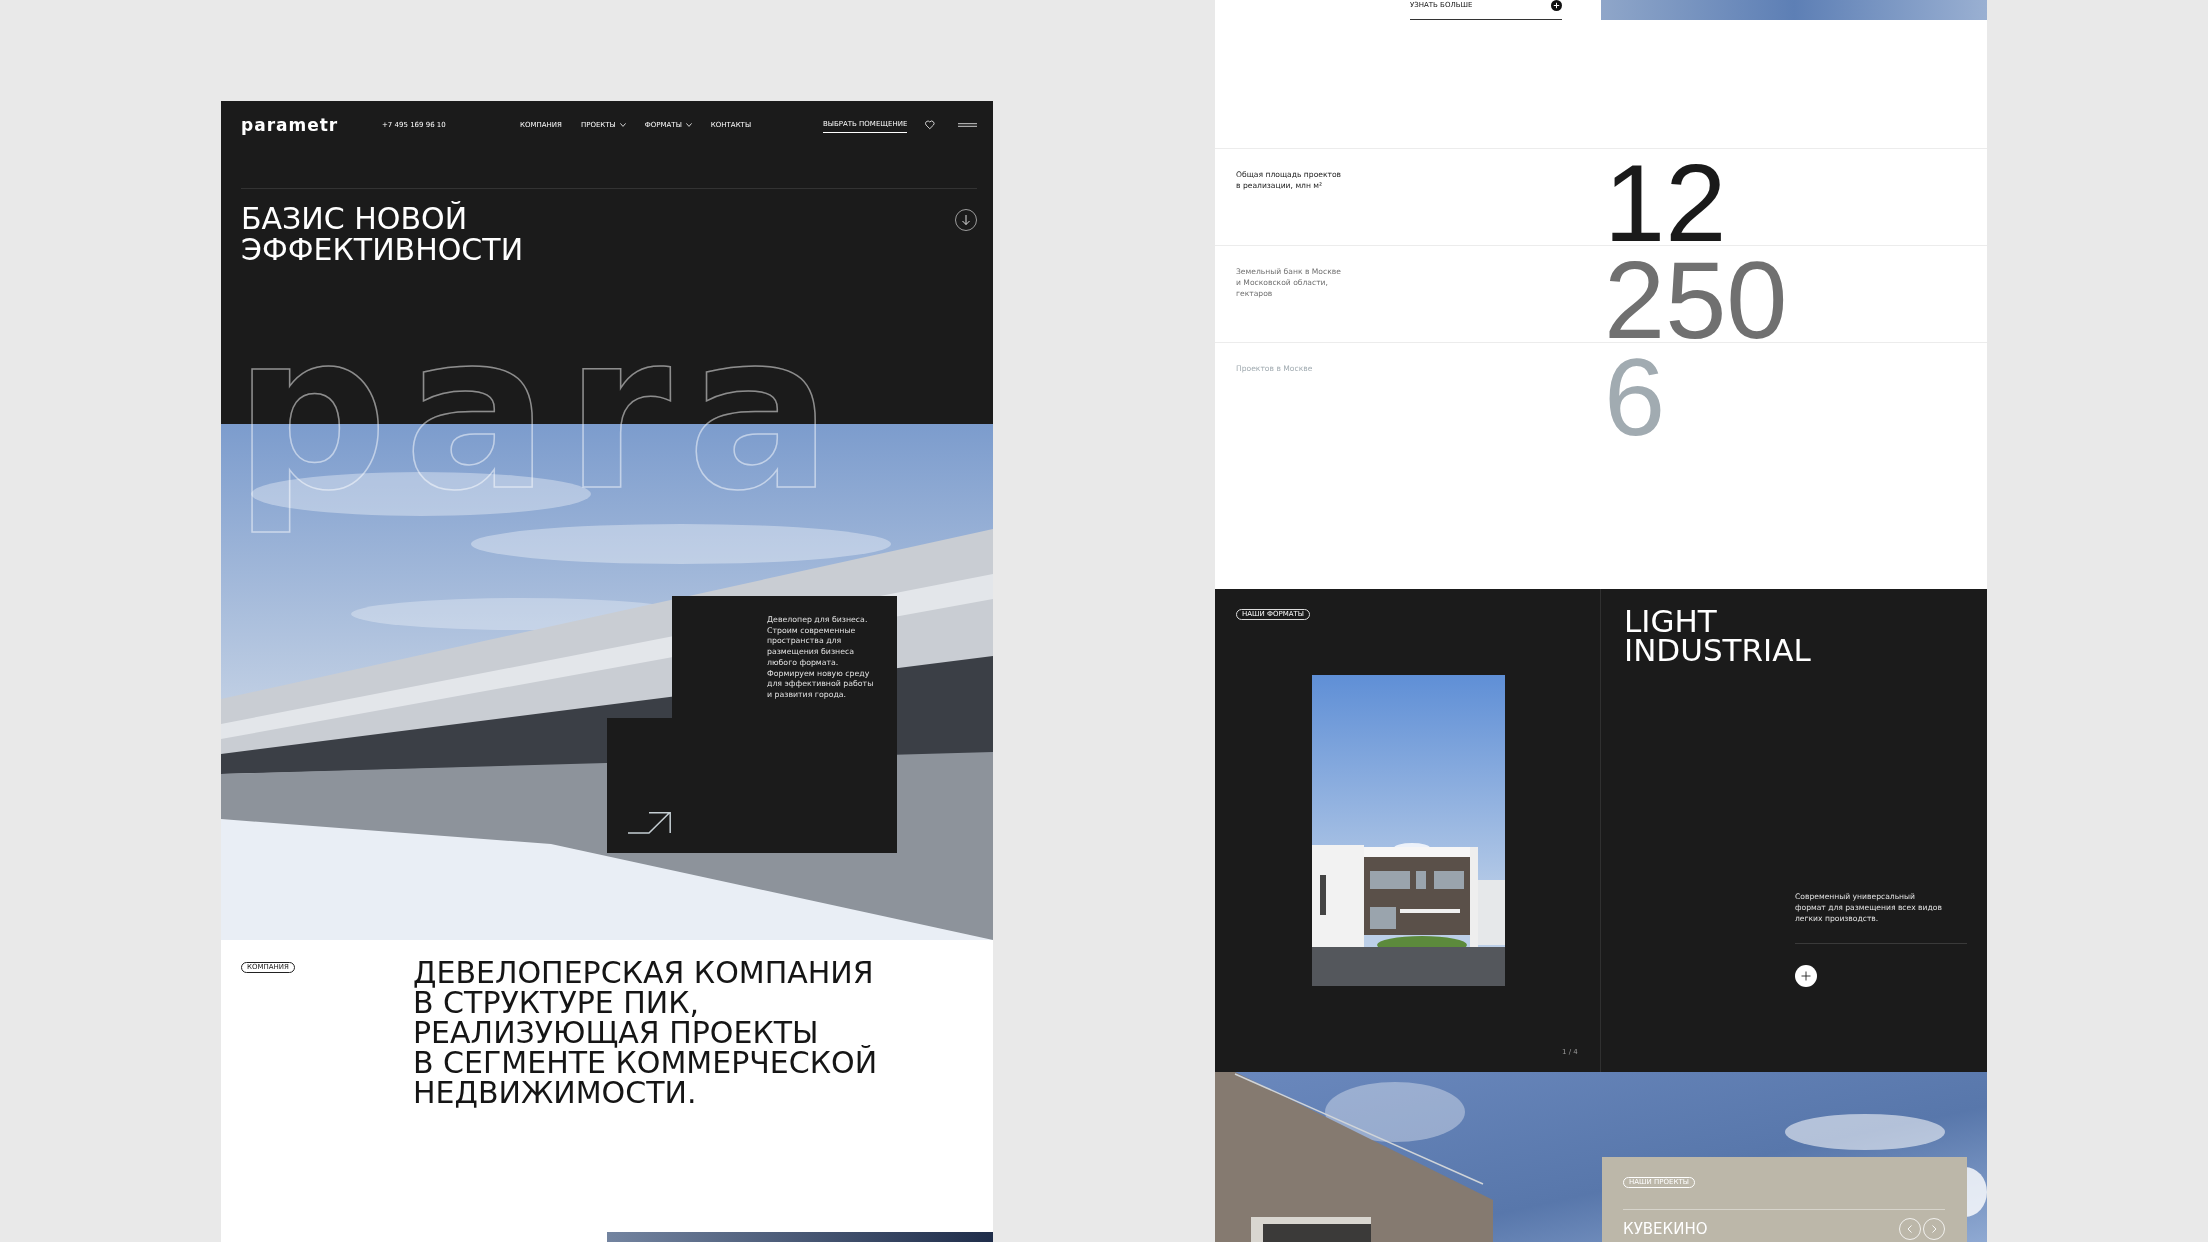  I want to click on stat-value: 6, so click(1635, 397).